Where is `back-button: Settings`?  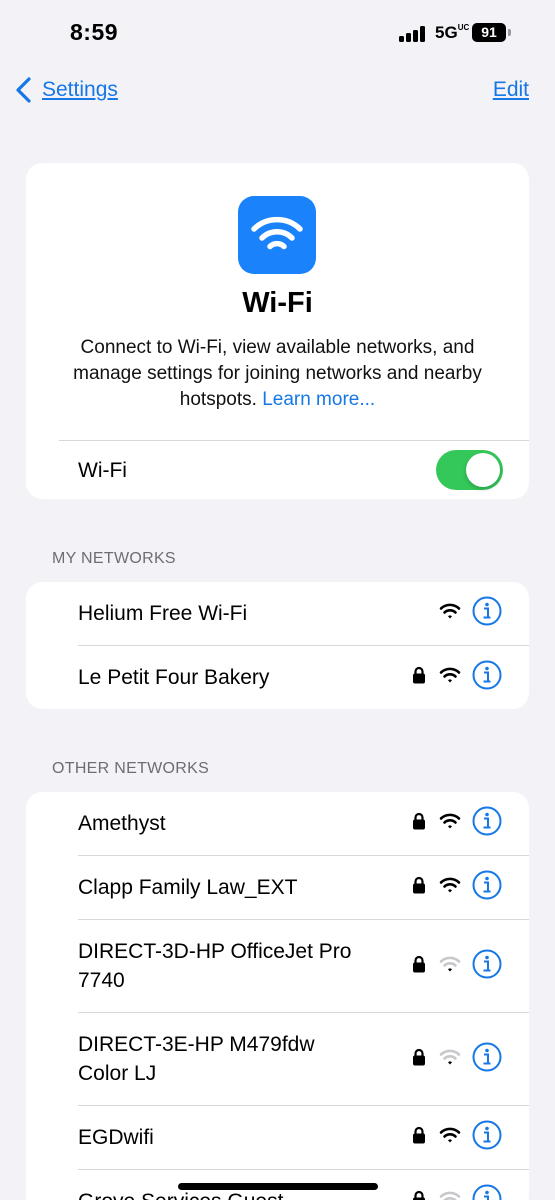 back-button: Settings is located at coordinates (66, 90).